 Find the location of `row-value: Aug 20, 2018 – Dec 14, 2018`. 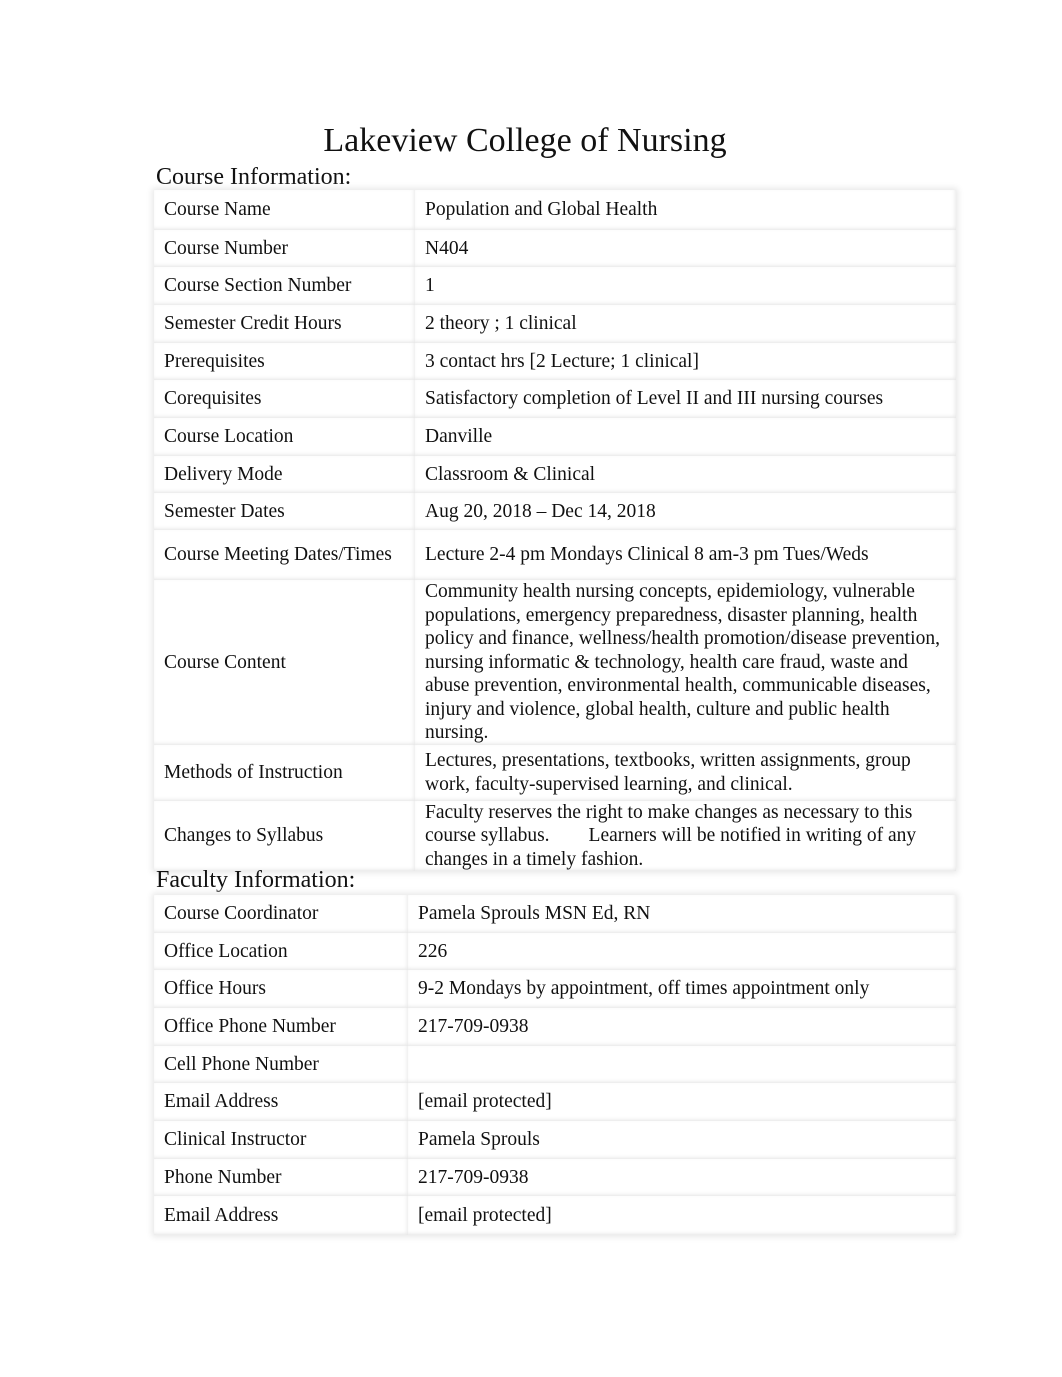

row-value: Aug 20, 2018 – Dec 14, 2018 is located at coordinates (685, 511).